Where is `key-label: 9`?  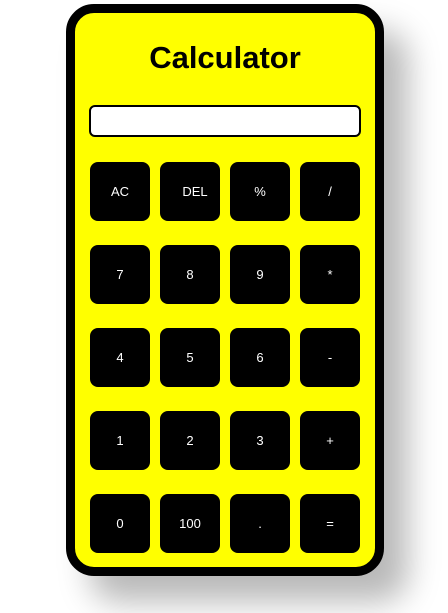 key-label: 9 is located at coordinates (260, 274).